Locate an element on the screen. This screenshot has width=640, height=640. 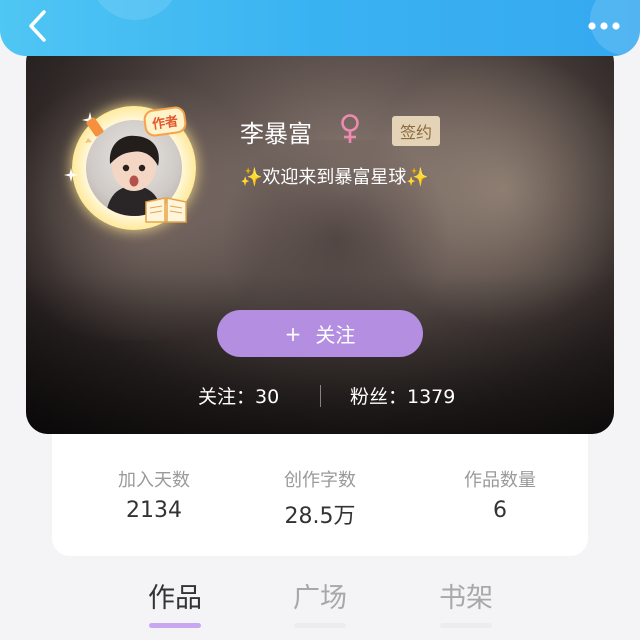
pencil-icon is located at coordinates (94, 130).